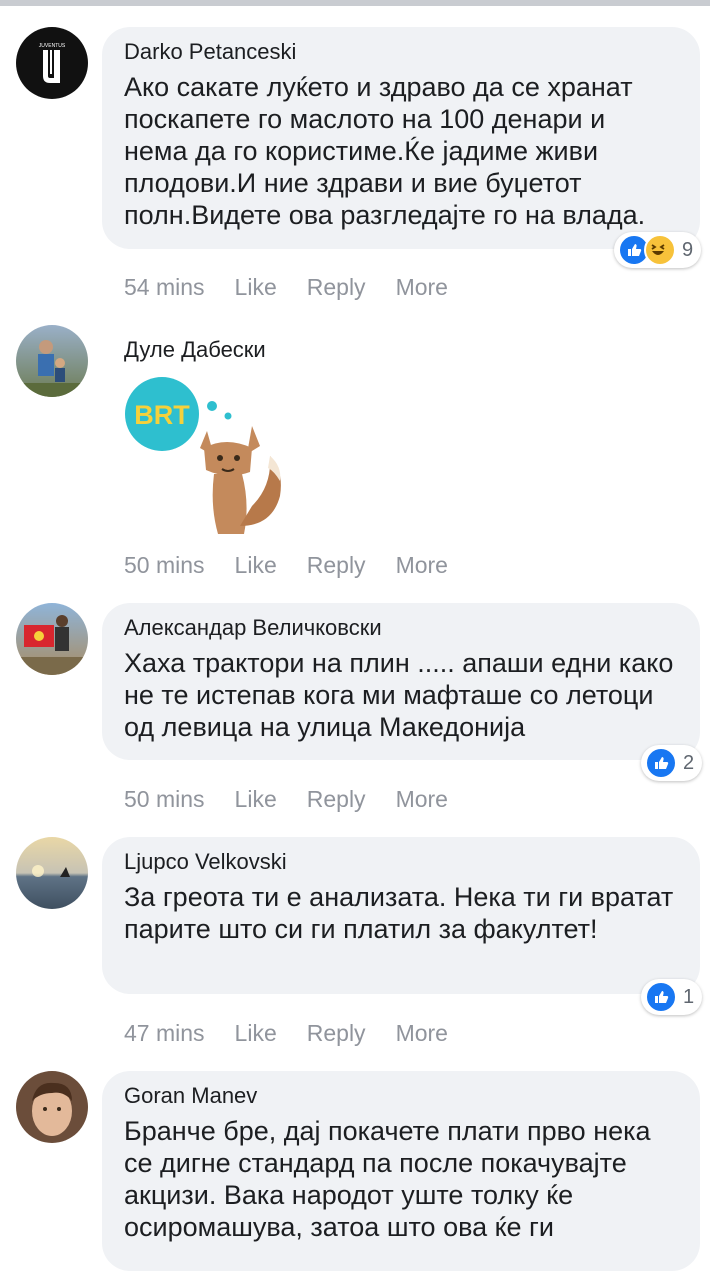 This screenshot has width=710, height=1271. I want to click on commenter-name: Darko Petanceski, so click(400, 52).